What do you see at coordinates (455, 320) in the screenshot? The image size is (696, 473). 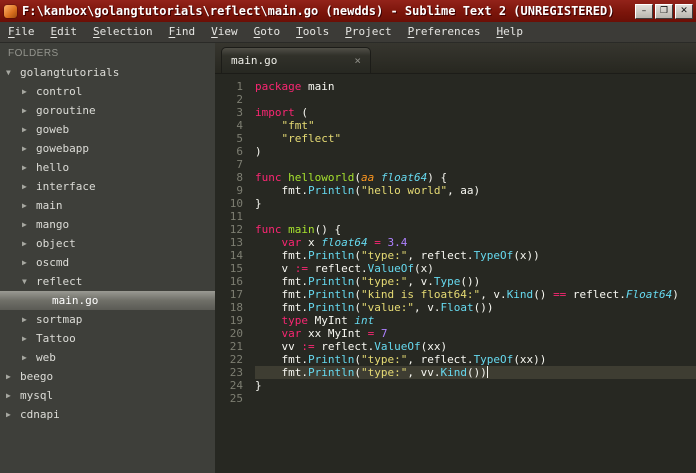 I see `code-line: 19 type MyInt int` at bounding box center [455, 320].